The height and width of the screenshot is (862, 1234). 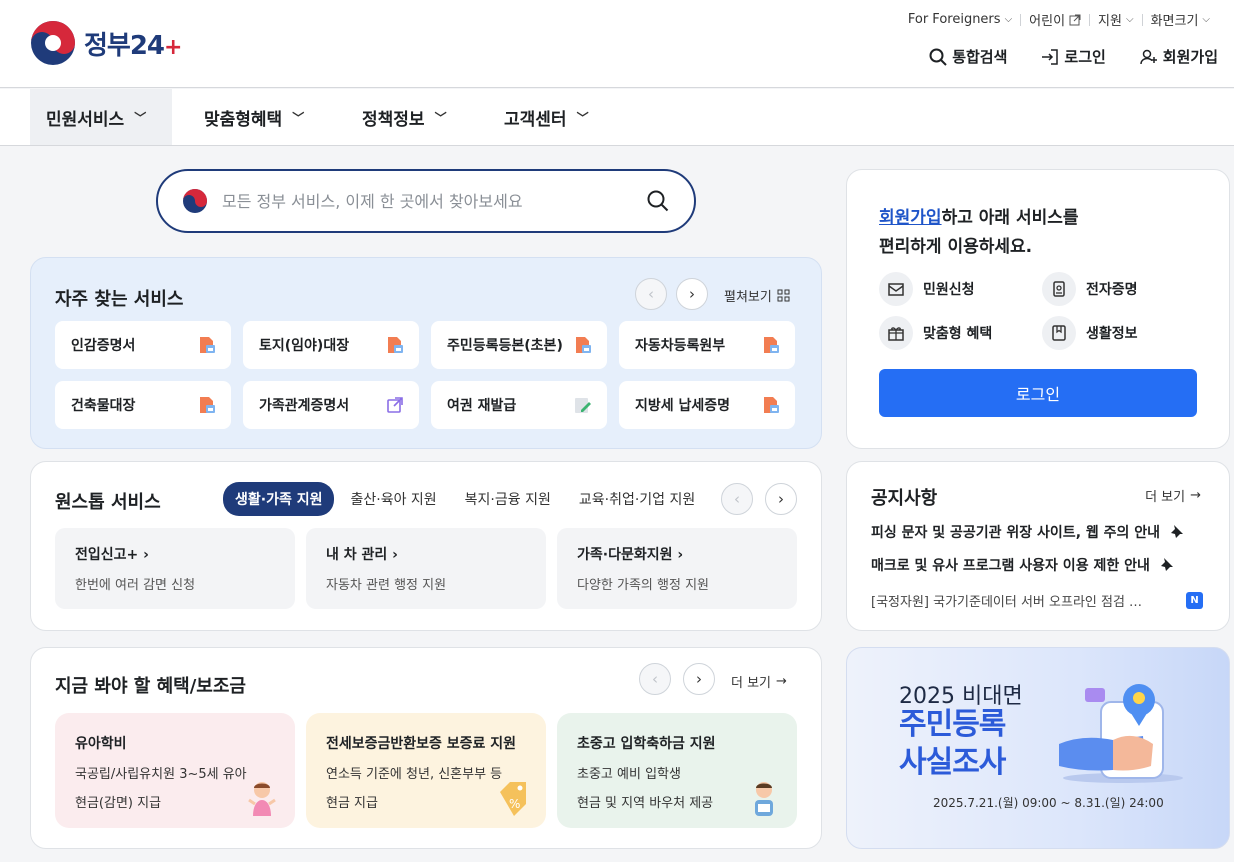 I want to click on notice-item: 피싱 문자 및 공공기관 위장 사이트, 웹 주의 안내, so click(x=1027, y=532).